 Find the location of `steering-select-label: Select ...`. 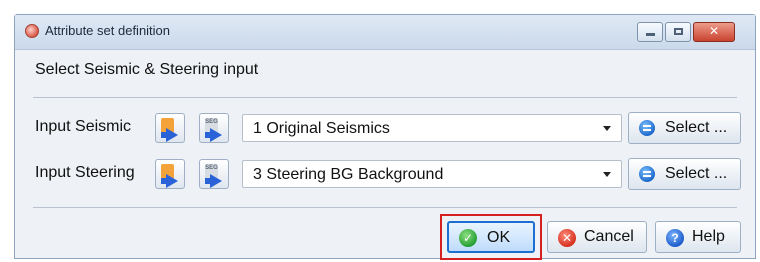

steering-select-label: Select ... is located at coordinates (696, 173).